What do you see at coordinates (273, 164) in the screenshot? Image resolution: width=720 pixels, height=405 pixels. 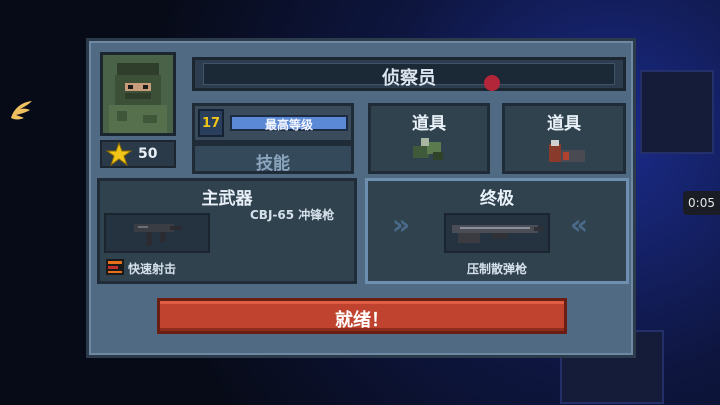 I see `skills-label: 技能` at bounding box center [273, 164].